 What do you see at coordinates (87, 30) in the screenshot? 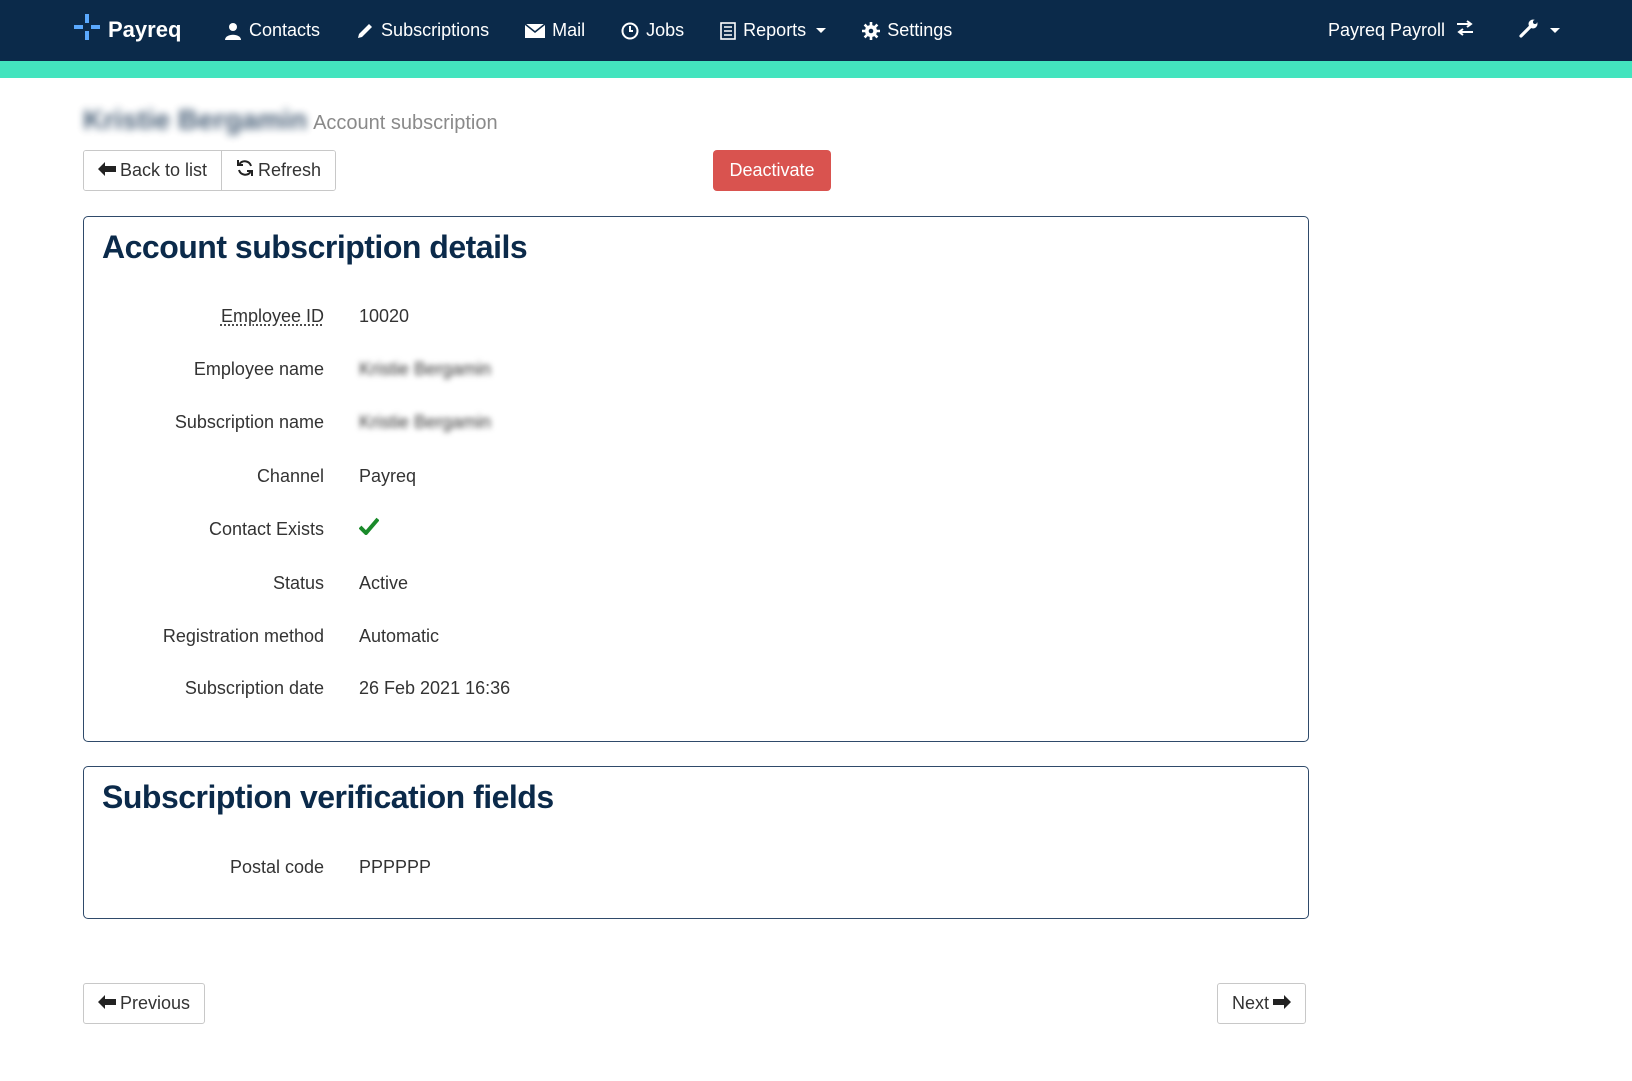
I see `payreq-logo-icon` at bounding box center [87, 30].